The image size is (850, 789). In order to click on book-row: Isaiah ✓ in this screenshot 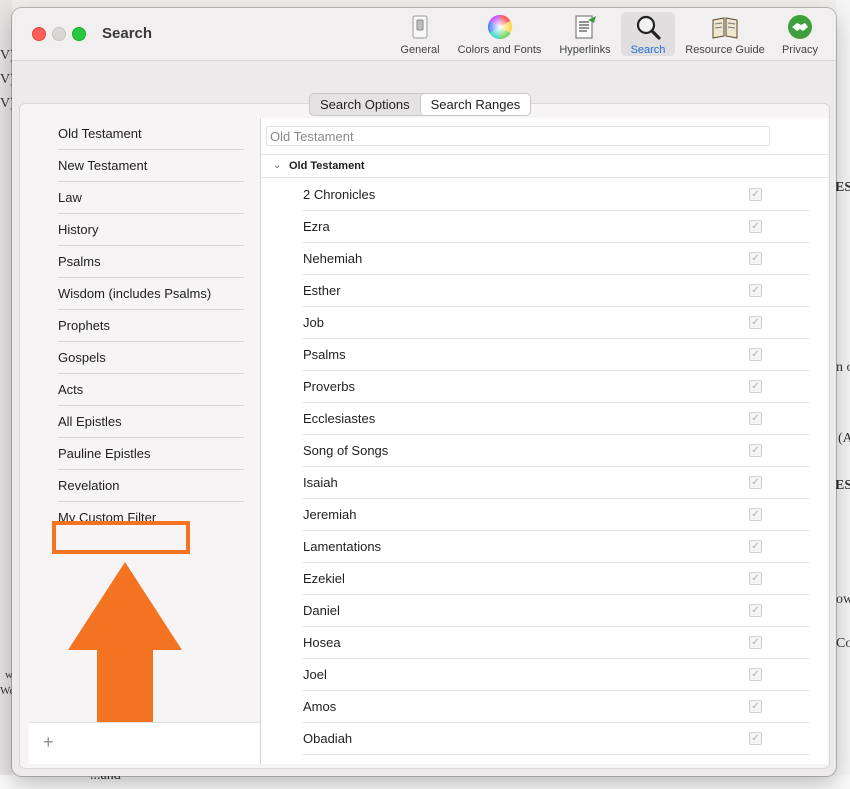, I will do `click(556, 483)`.